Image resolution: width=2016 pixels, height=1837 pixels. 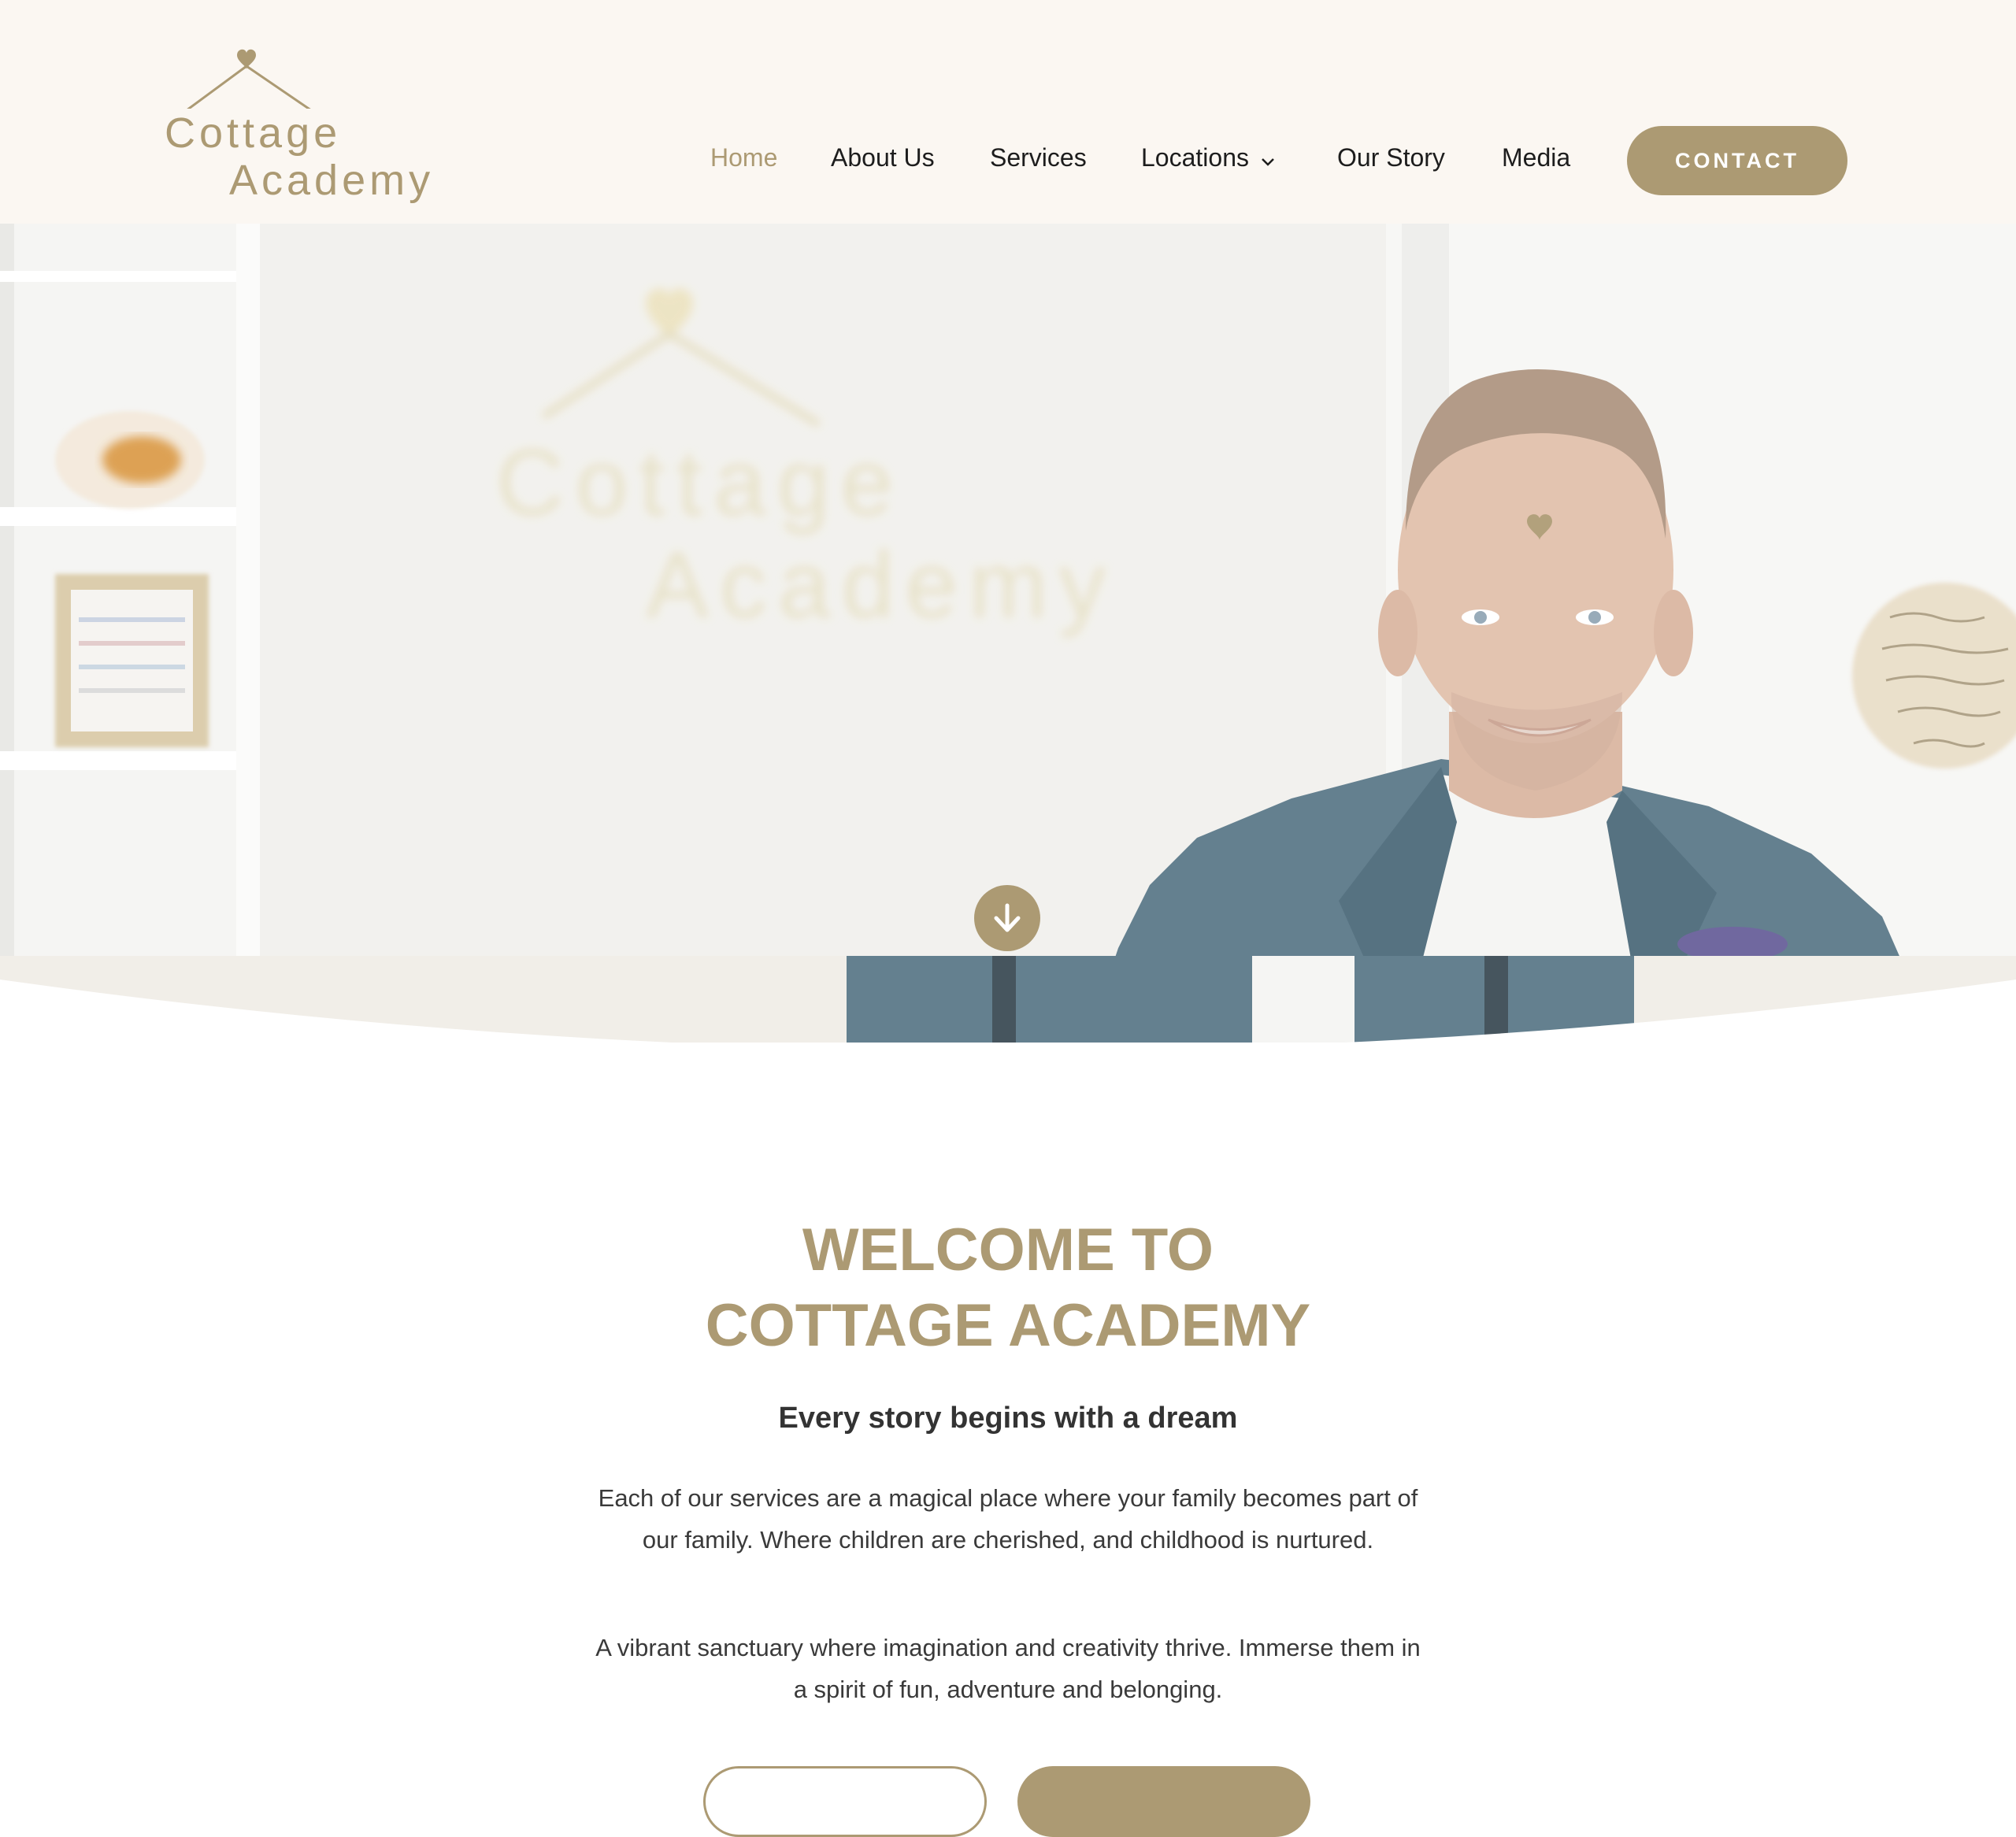 I want to click on nav-item-locations-label: Locations, so click(x=1195, y=157).